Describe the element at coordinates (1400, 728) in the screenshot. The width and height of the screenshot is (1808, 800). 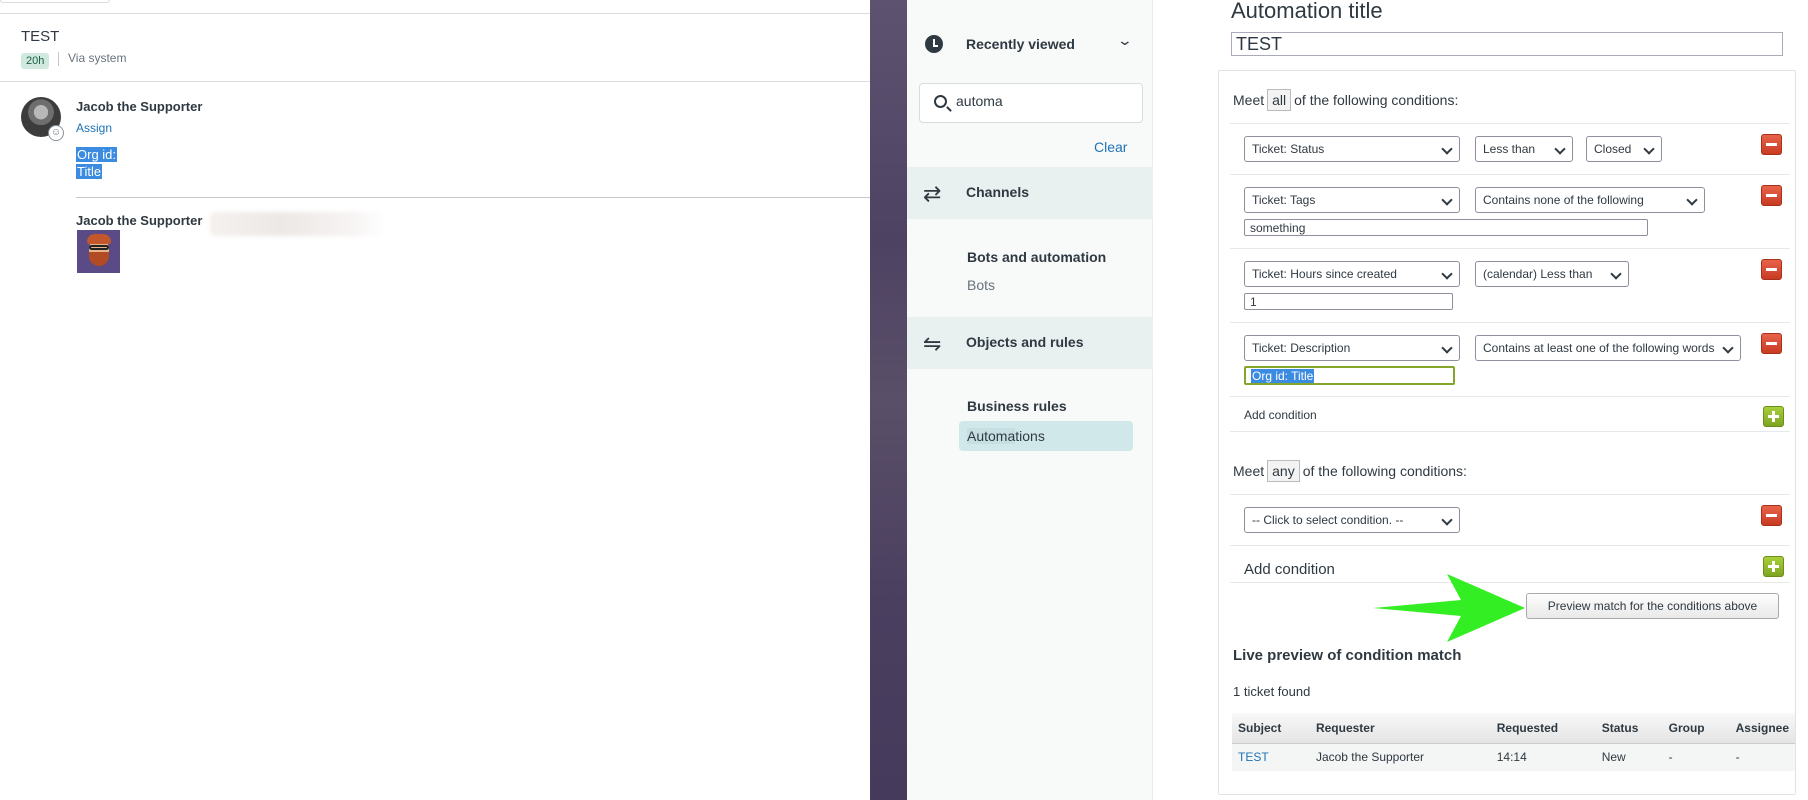
I see `column-header: Requester` at that location.